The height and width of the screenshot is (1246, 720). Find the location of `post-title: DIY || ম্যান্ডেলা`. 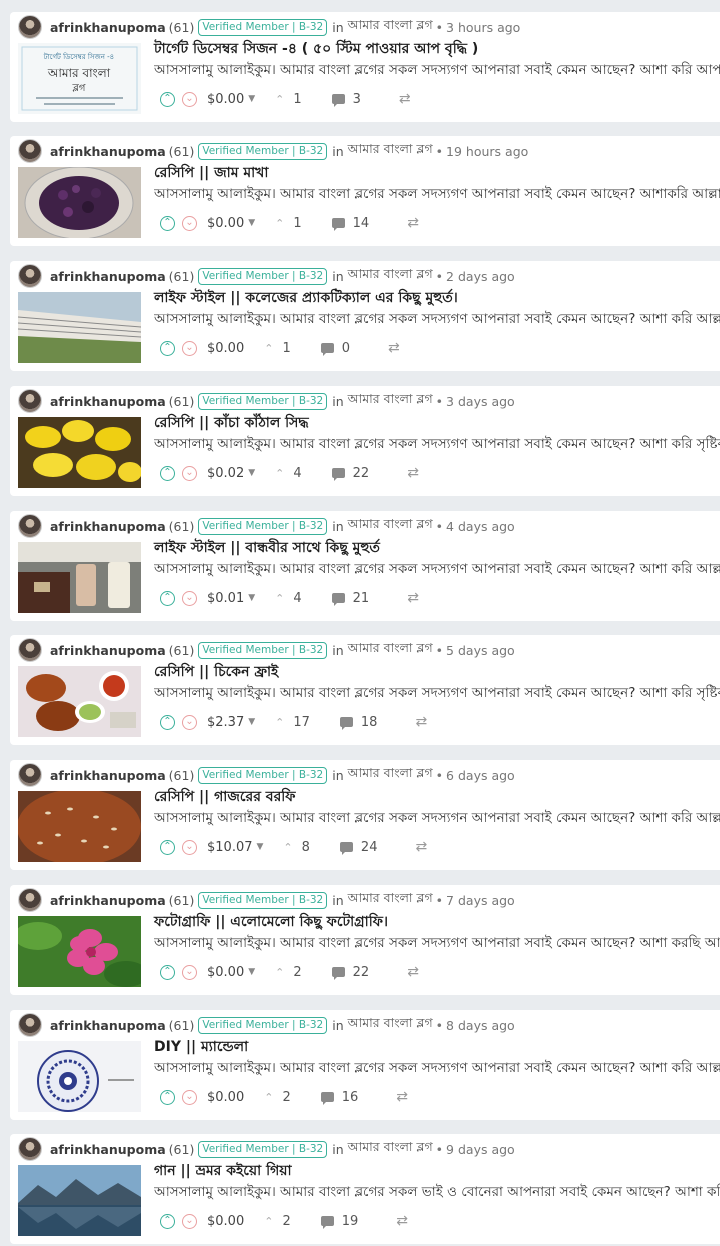

post-title: DIY || ম্যান্ডেলা is located at coordinates (437, 1047).